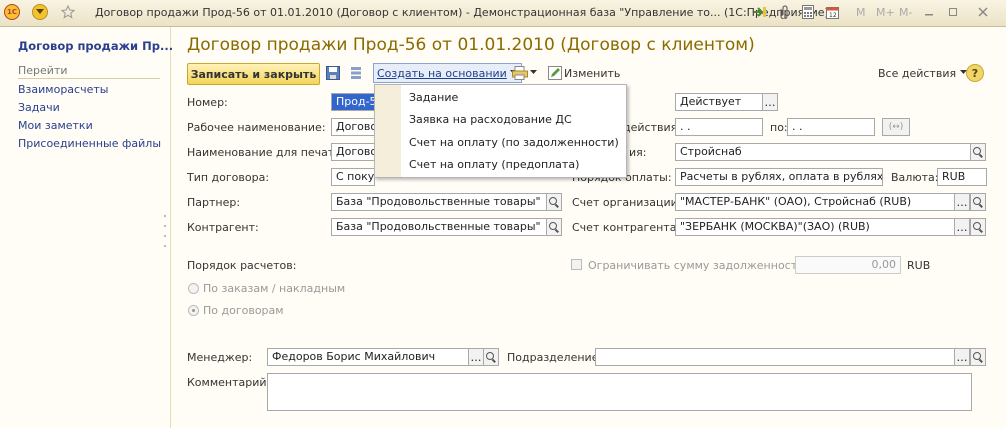 This screenshot has height=428, width=1006. I want to click on debt-limit-label: Ограничивать сумму задолженности:, so click(698, 265).